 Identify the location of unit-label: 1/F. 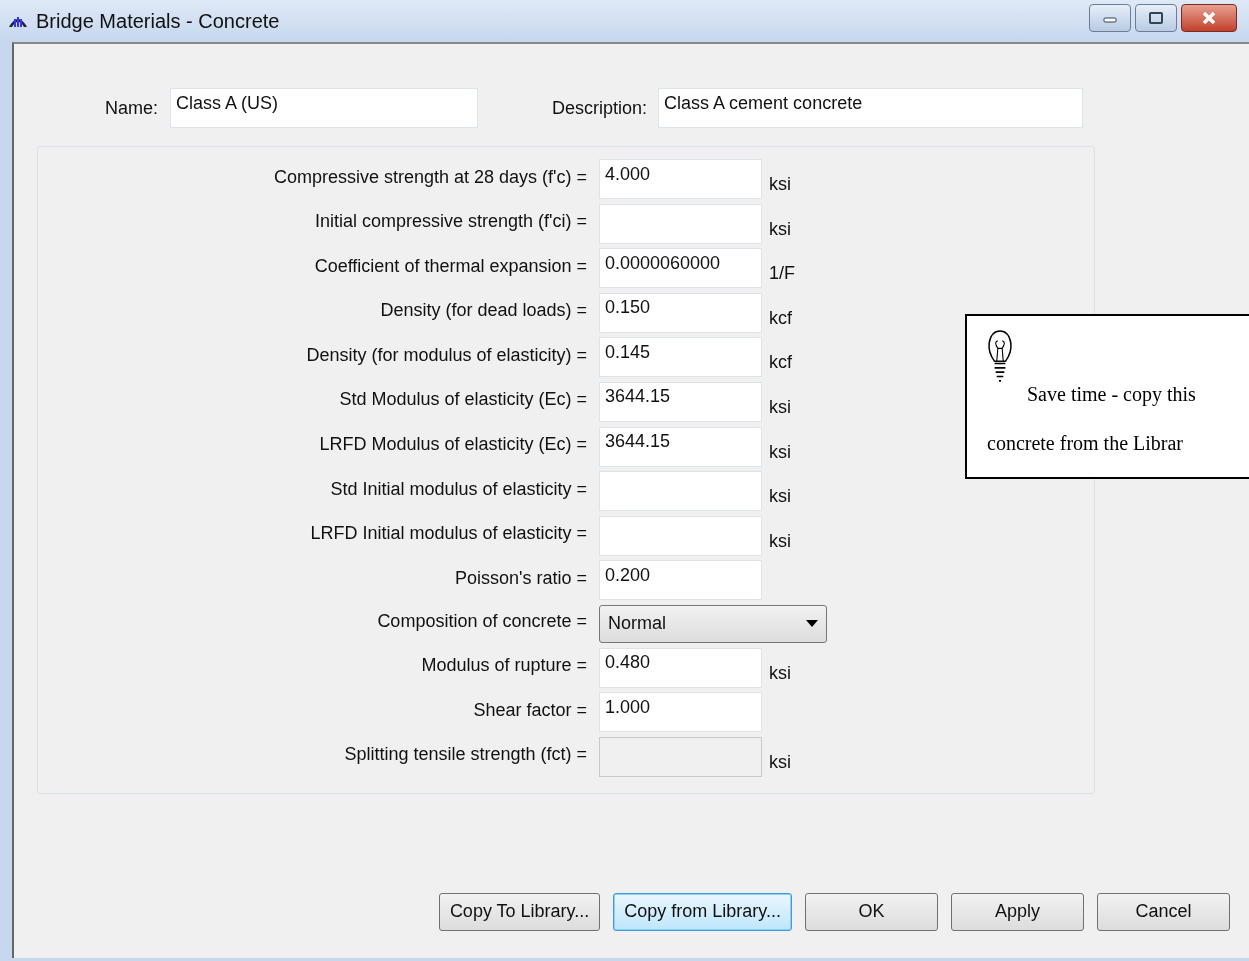
(782, 274).